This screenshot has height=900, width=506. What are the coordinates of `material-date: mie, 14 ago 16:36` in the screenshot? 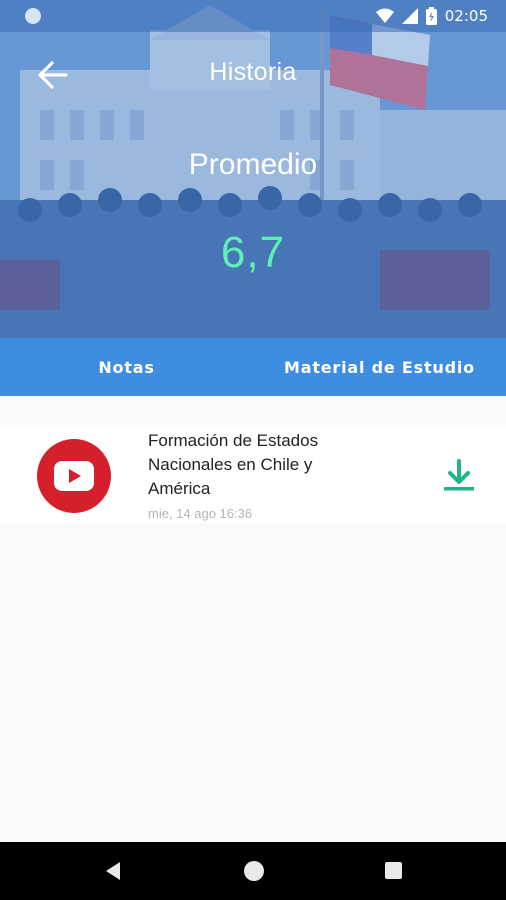 It's located at (200, 513).